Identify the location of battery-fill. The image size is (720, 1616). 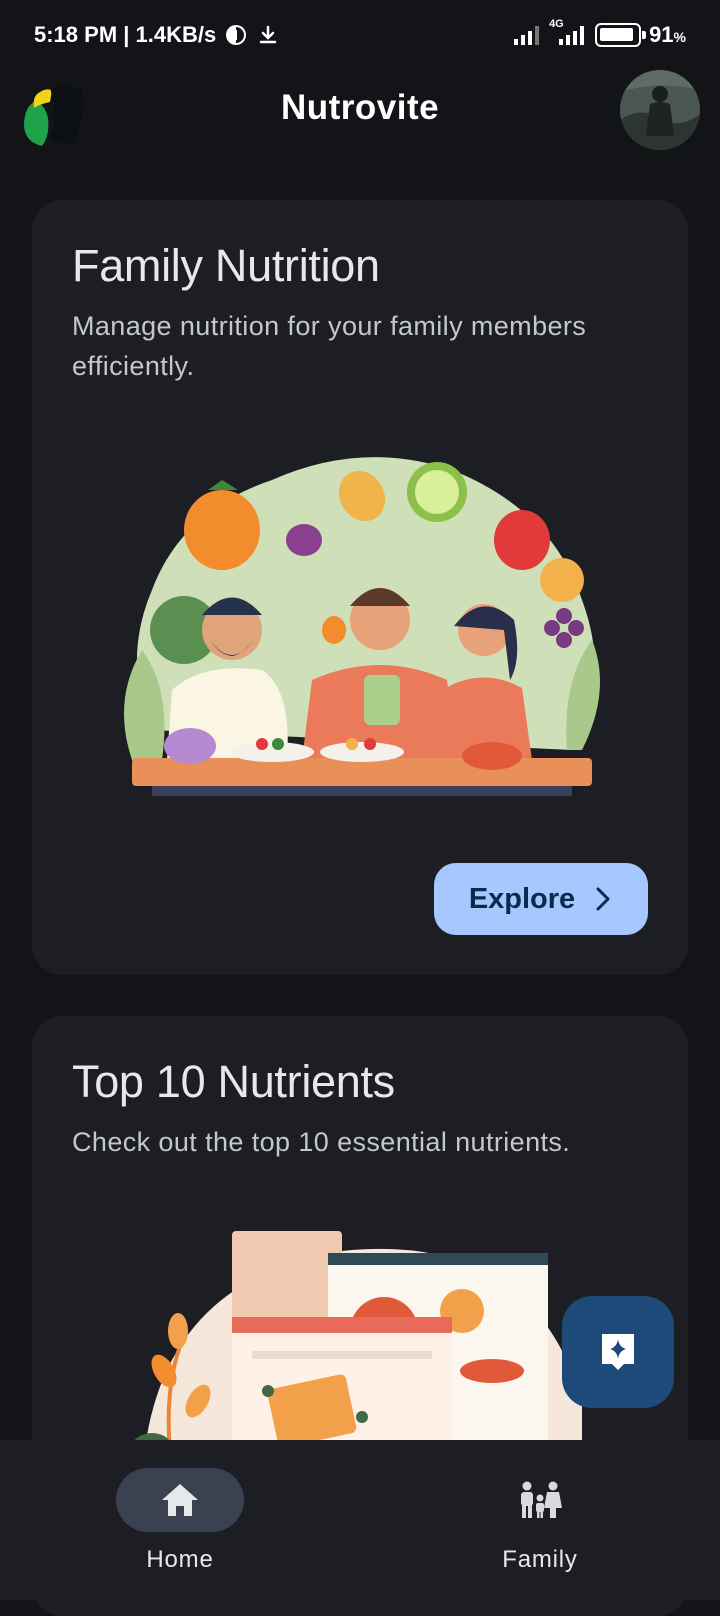
(617, 34).